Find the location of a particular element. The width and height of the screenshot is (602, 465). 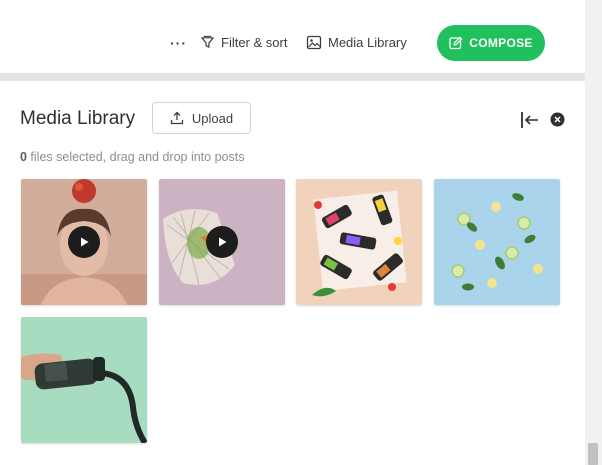

compose-icon is located at coordinates (456, 43).